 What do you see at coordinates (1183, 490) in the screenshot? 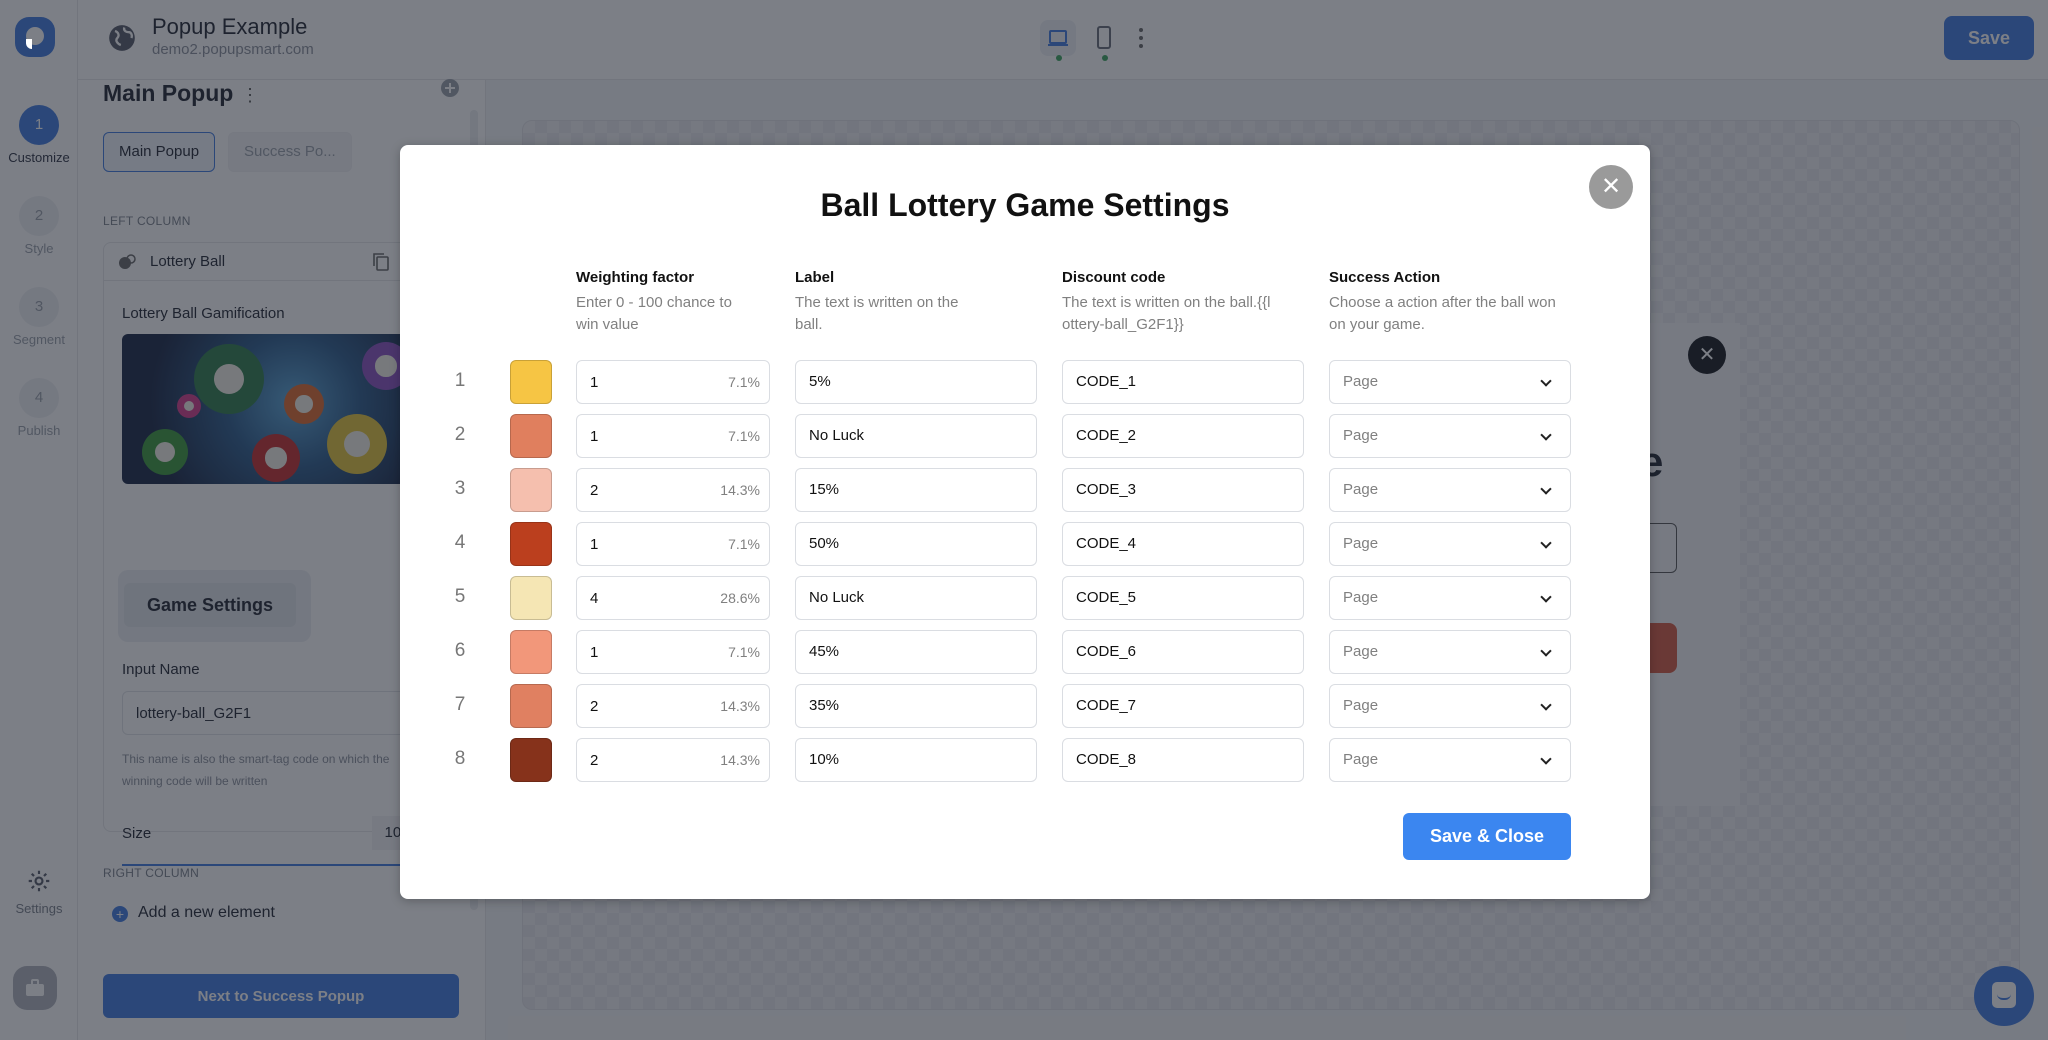
I see `discount-code-input: CODE_3` at bounding box center [1183, 490].